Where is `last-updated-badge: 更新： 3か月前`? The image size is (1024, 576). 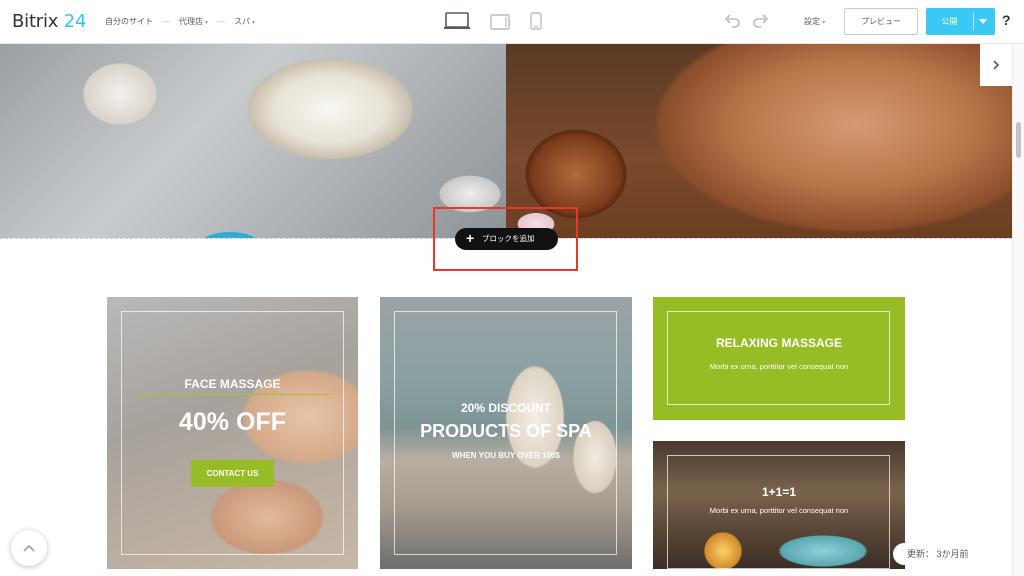 last-updated-badge: 更新： 3か月前 is located at coordinates (952, 554).